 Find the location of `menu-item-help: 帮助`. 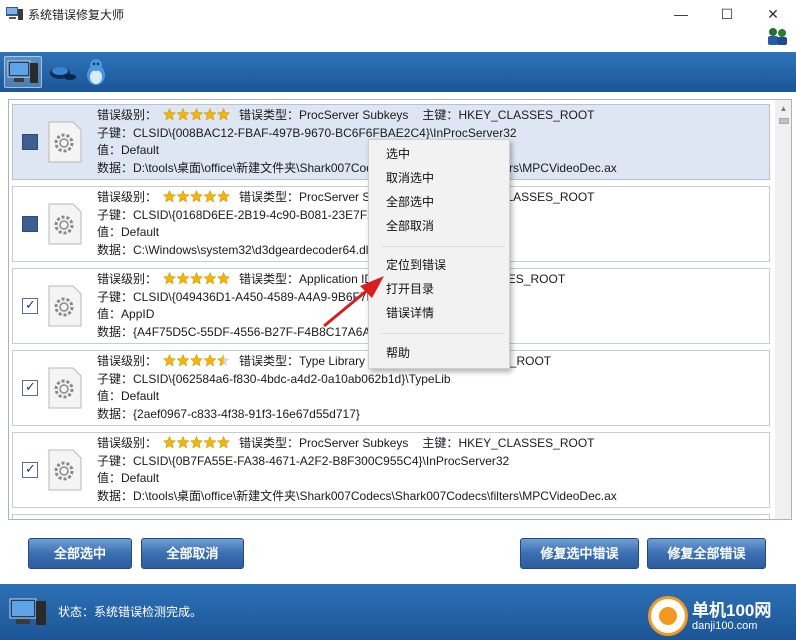

menu-item-help: 帮助 is located at coordinates (439, 353).